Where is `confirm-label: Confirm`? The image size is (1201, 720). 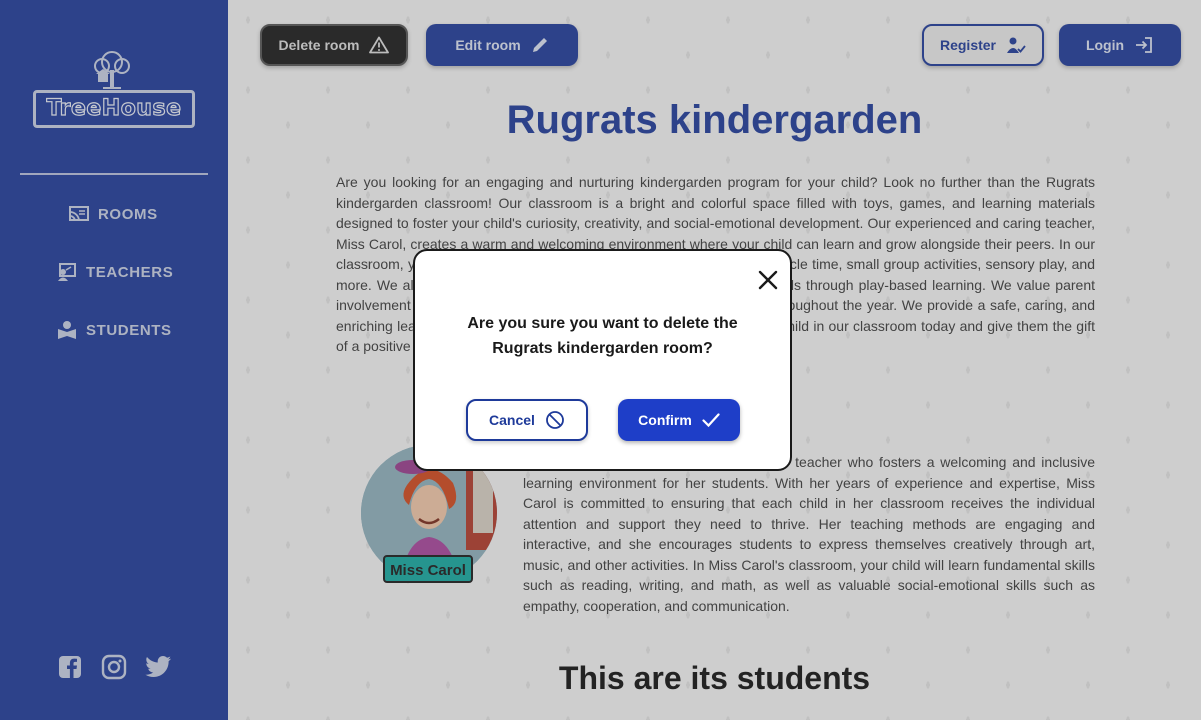 confirm-label: Confirm is located at coordinates (665, 420).